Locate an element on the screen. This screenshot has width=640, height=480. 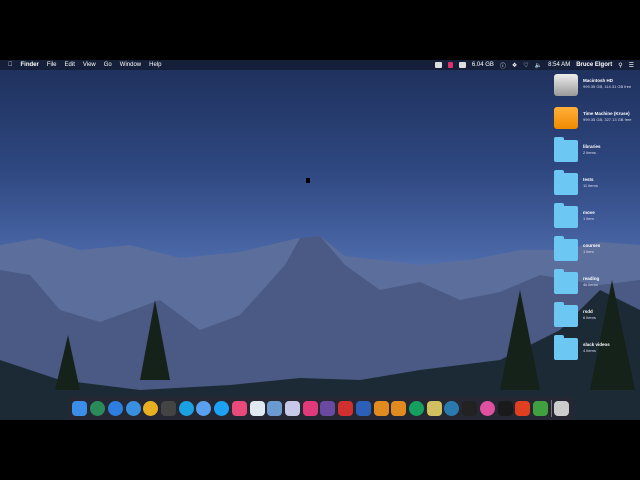
mouse-cursor is located at coordinates (308, 180).